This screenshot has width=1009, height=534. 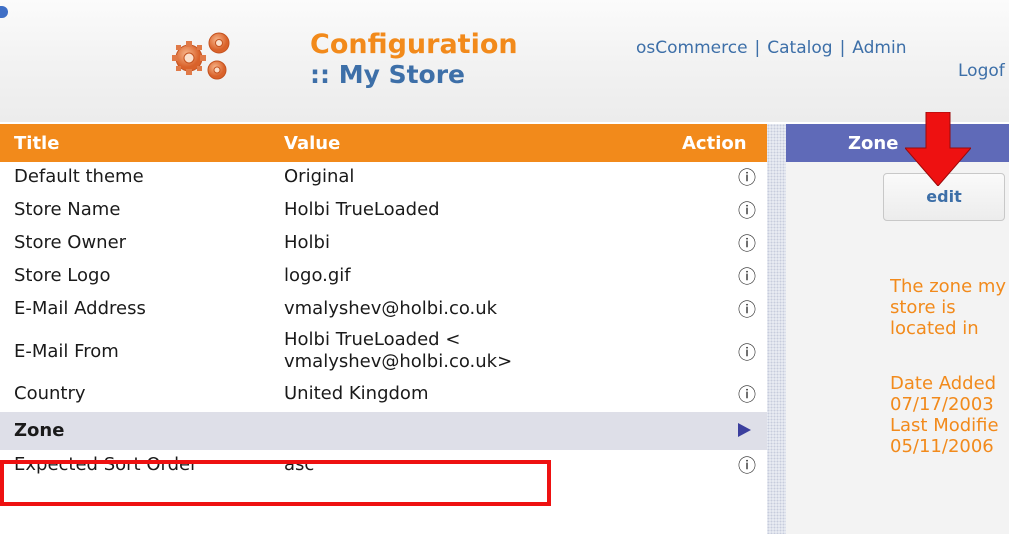 I want to click on page-title-sub: :: My Store, so click(x=387, y=74).